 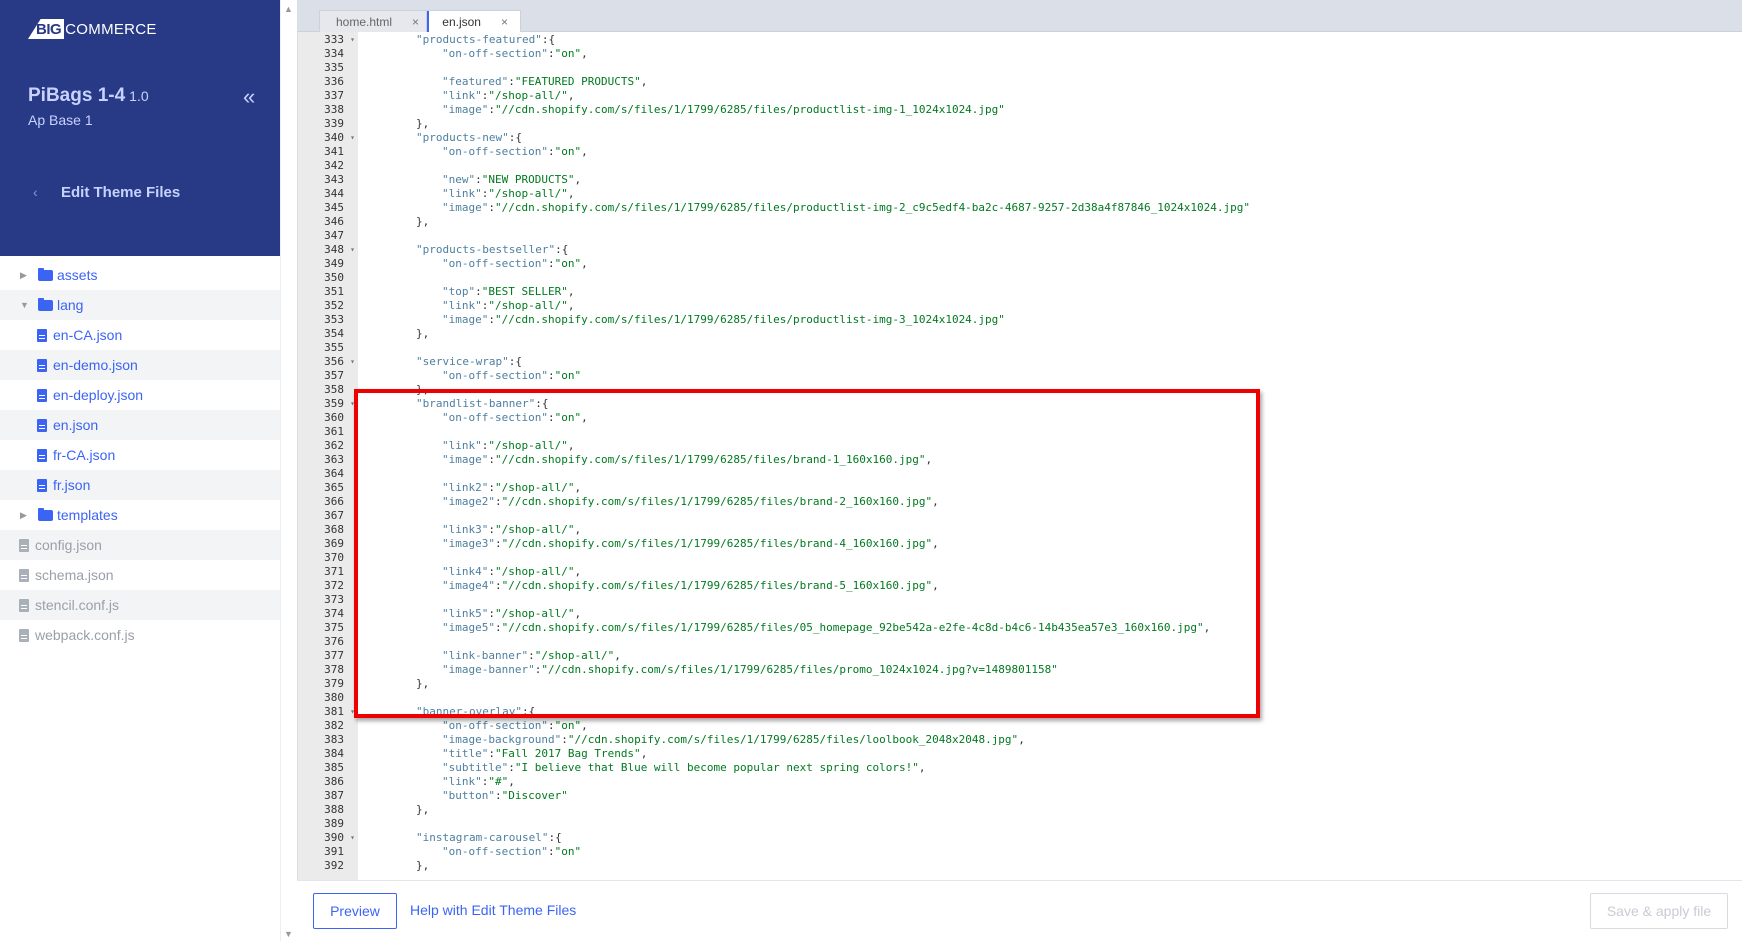 What do you see at coordinates (492, 249) in the screenshot?
I see `code-text: "products-bestseller":{` at bounding box center [492, 249].